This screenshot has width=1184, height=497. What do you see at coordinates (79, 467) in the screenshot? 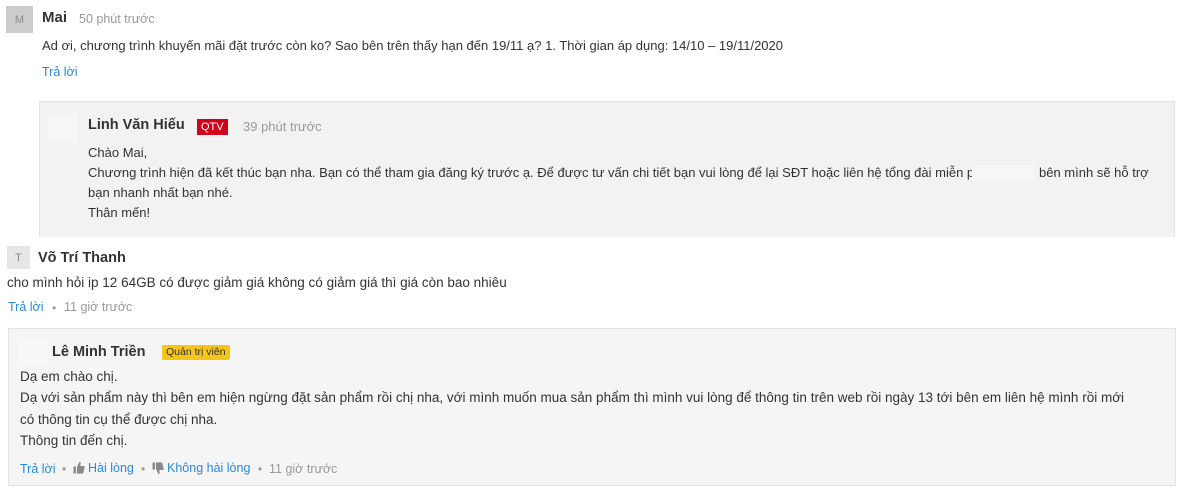
I see `thumbs-up-icon` at bounding box center [79, 467].